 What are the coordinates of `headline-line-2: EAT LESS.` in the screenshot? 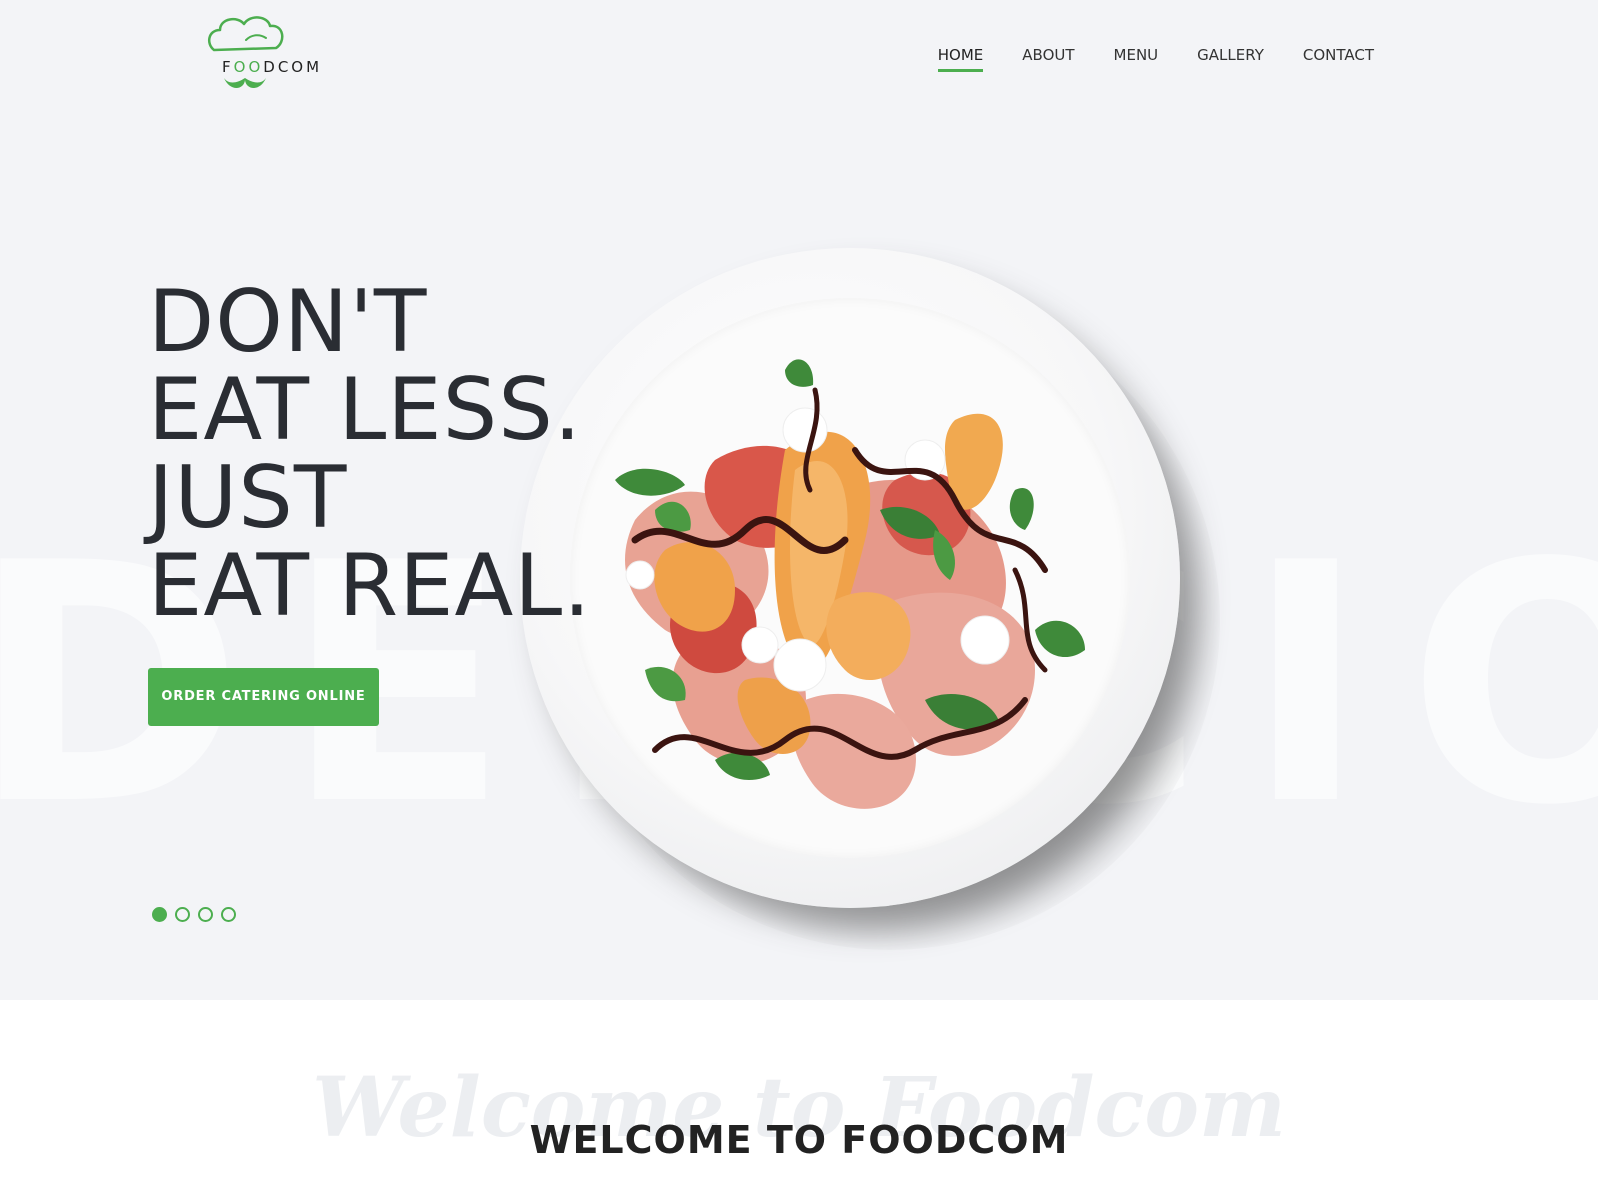 It's located at (365, 410).